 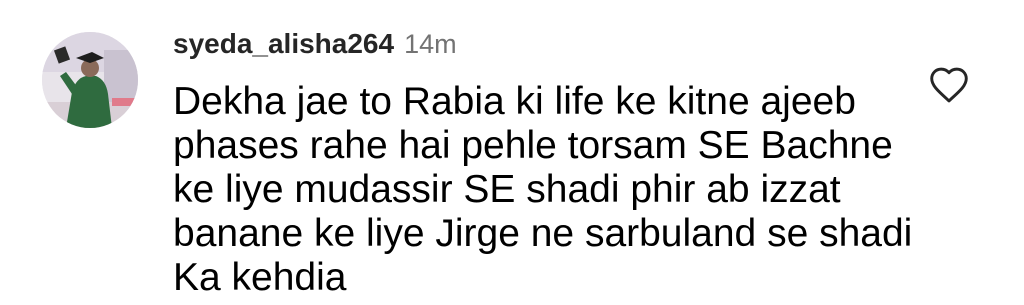 I want to click on profile-photo, so click(x=90, y=80).